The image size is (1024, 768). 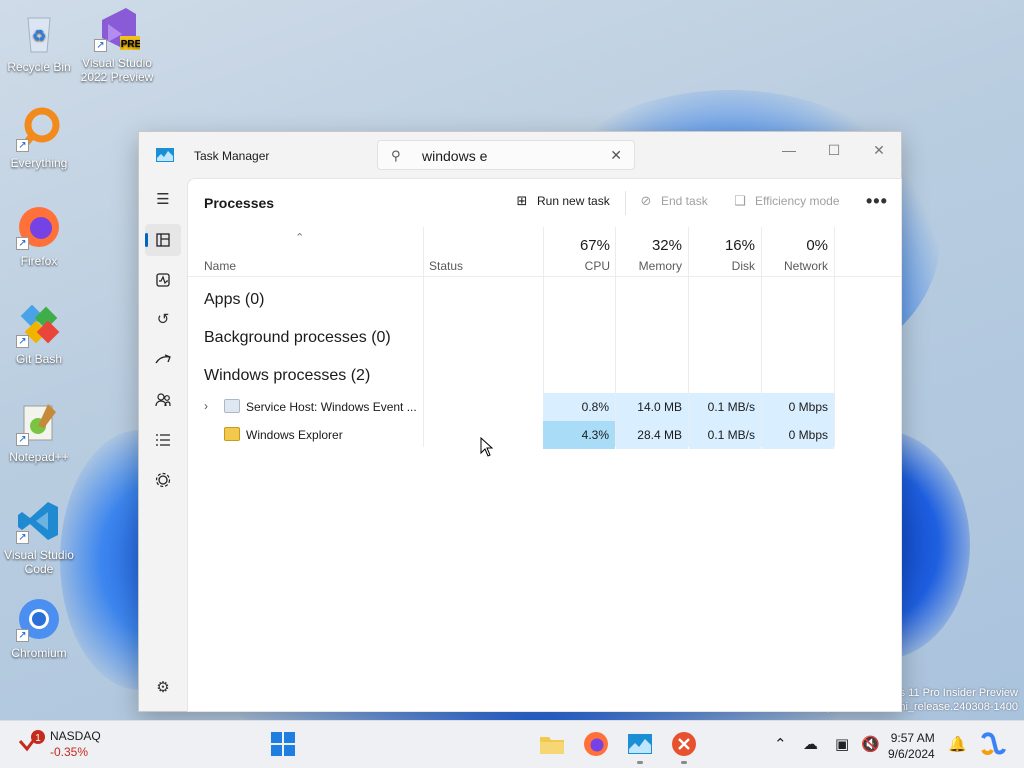 What do you see at coordinates (512, 156) in the screenshot?
I see `search-input` at bounding box center [512, 156].